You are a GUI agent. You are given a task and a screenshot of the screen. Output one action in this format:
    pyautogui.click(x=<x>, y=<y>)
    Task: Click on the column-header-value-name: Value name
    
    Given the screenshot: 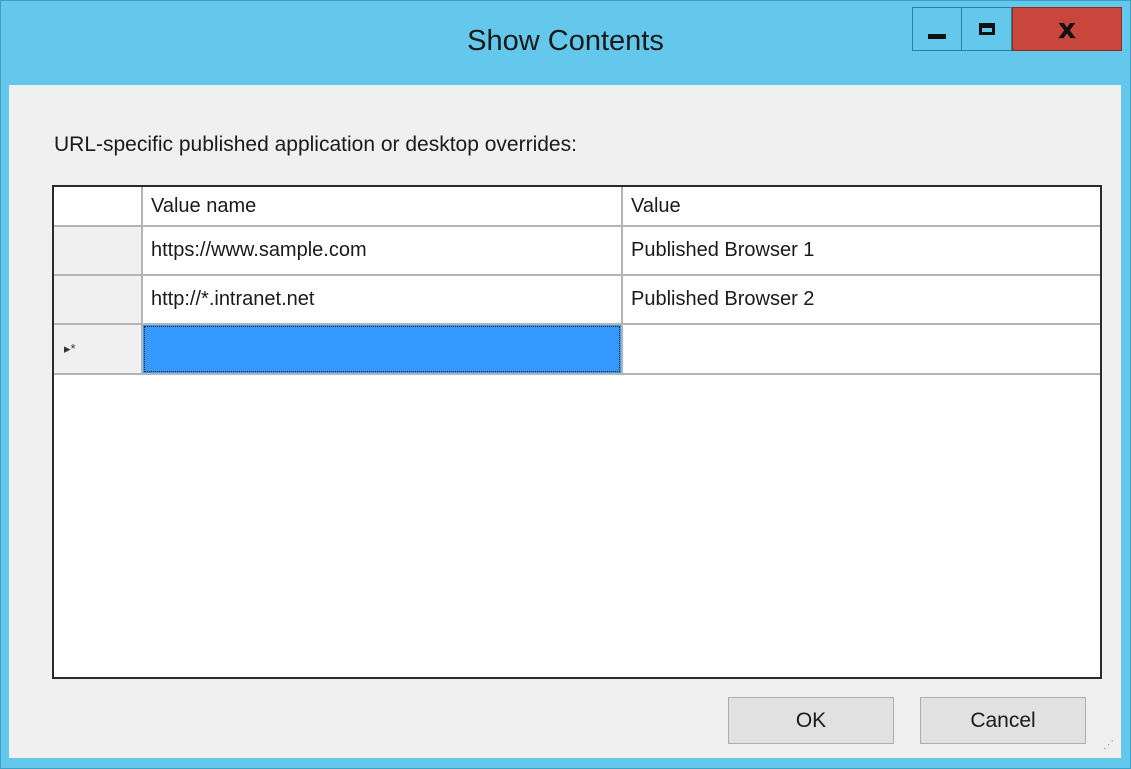 What is the action you would take?
    pyautogui.click(x=382, y=206)
    